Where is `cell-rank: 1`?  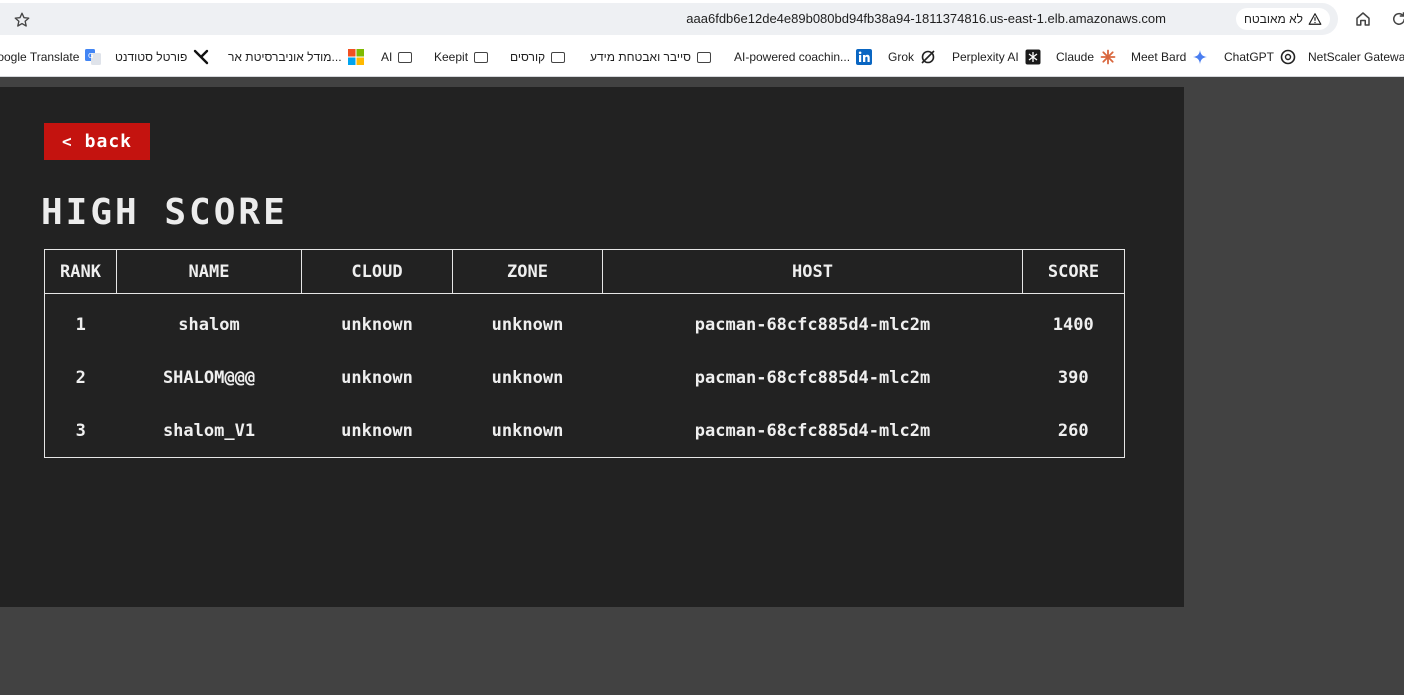
cell-rank: 1 is located at coordinates (80, 324).